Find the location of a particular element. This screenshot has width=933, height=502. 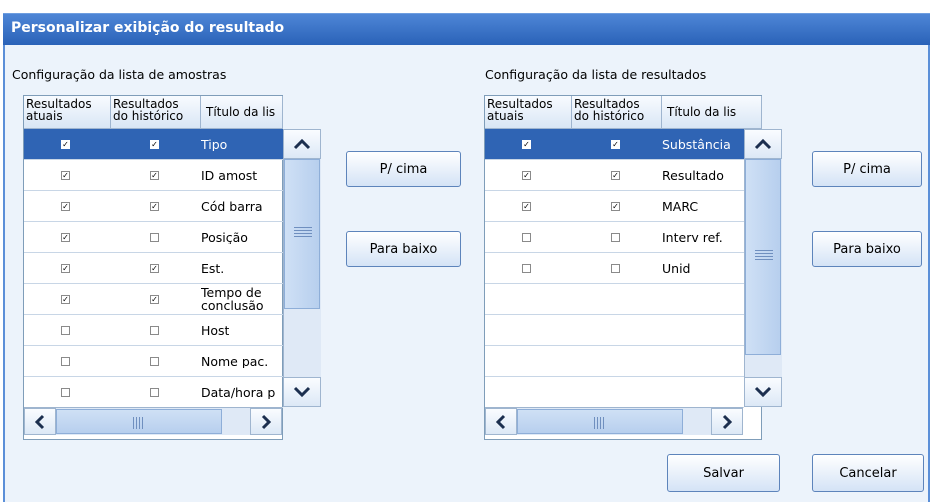

results-section-title: Configuração da lista de resultados is located at coordinates (596, 74).